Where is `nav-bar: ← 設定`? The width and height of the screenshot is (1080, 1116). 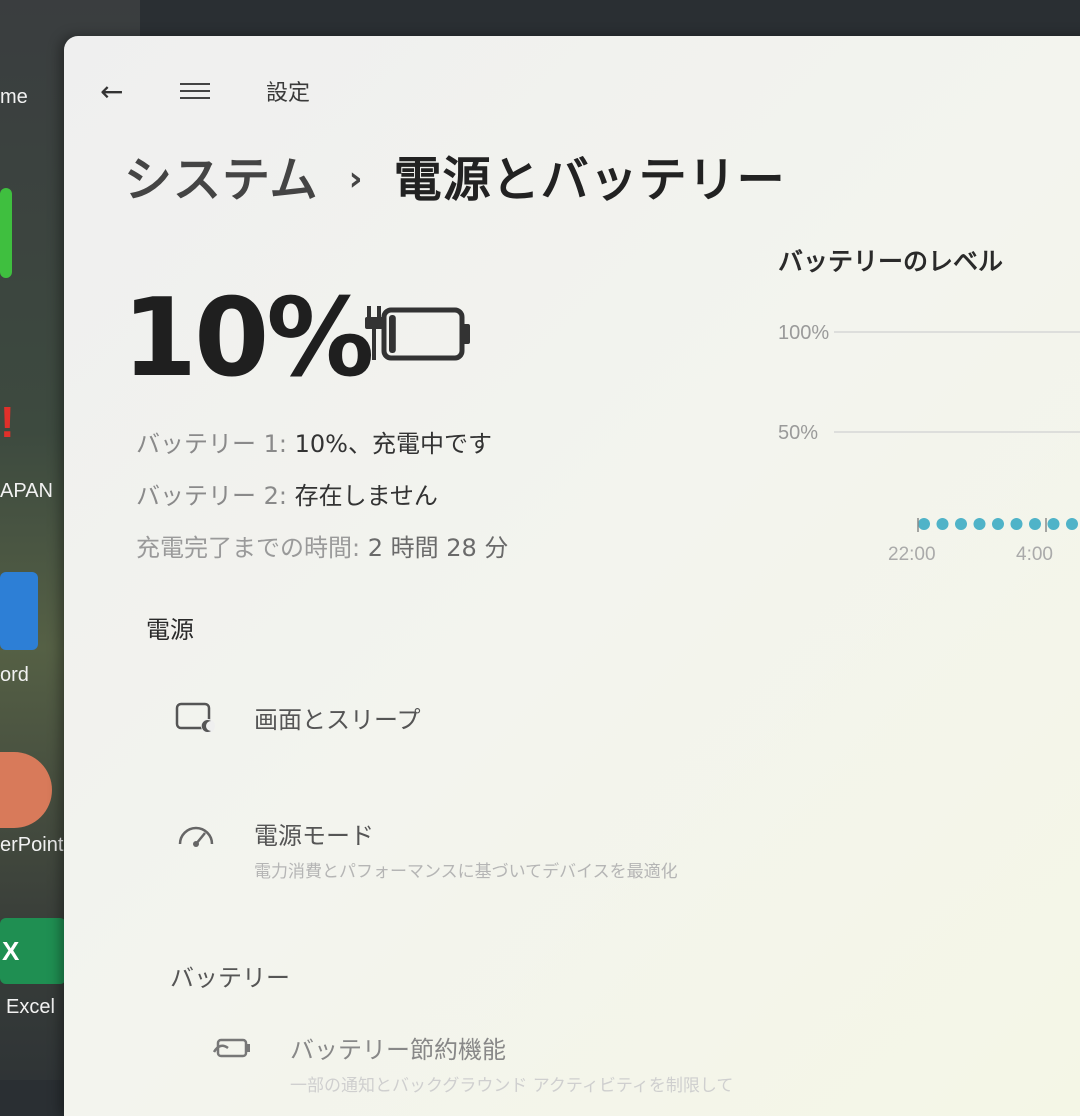
nav-bar: ← 設定 is located at coordinates (205, 91).